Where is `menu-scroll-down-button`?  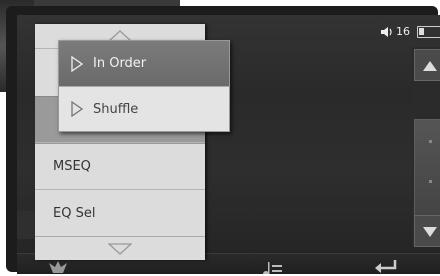 menu-scroll-down-button is located at coordinates (120, 248).